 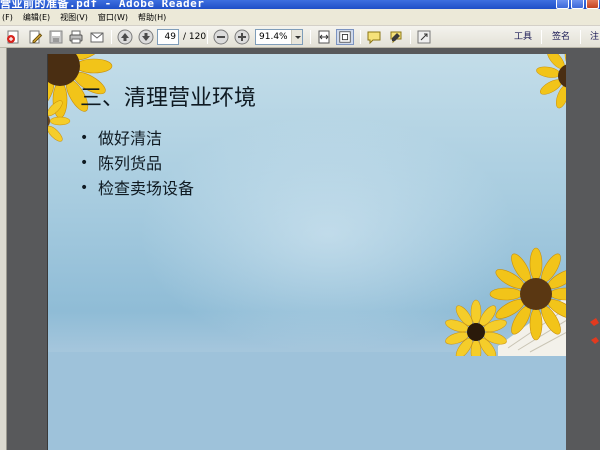 What do you see at coordinates (396, 37) in the screenshot?
I see `highlight-icon` at bounding box center [396, 37].